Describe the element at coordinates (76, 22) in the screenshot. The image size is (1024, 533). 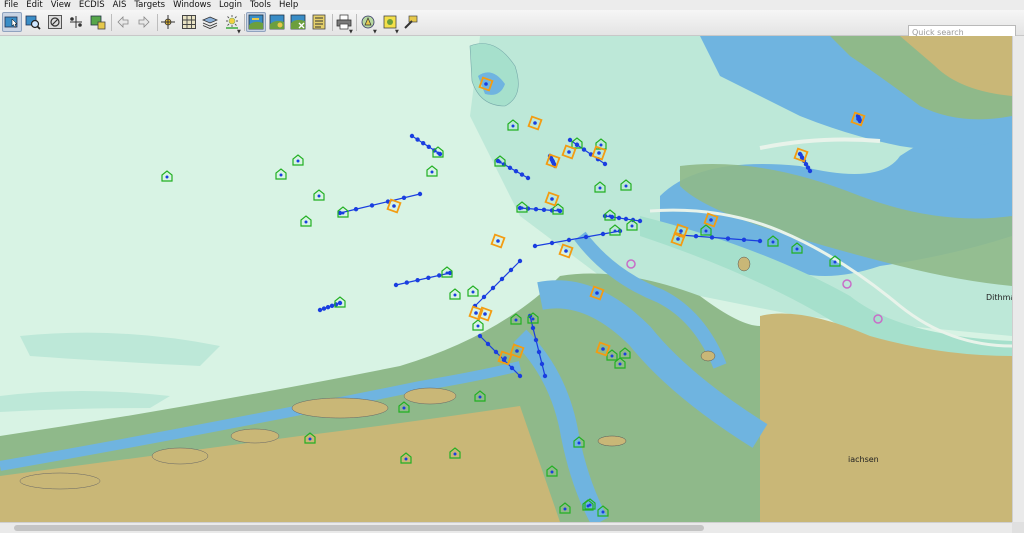
I see `route-tool-button` at that location.